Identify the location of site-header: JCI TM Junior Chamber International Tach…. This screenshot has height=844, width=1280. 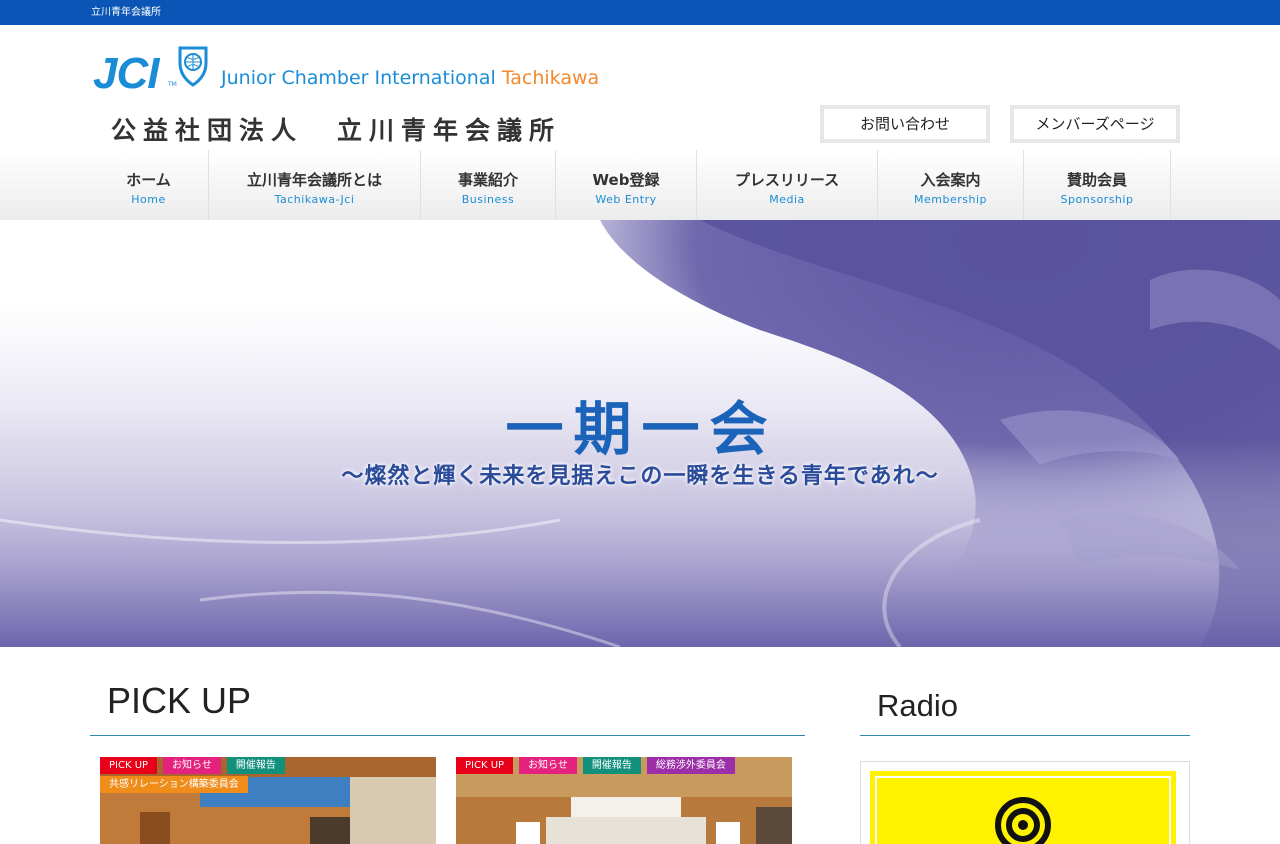
(640, 87).